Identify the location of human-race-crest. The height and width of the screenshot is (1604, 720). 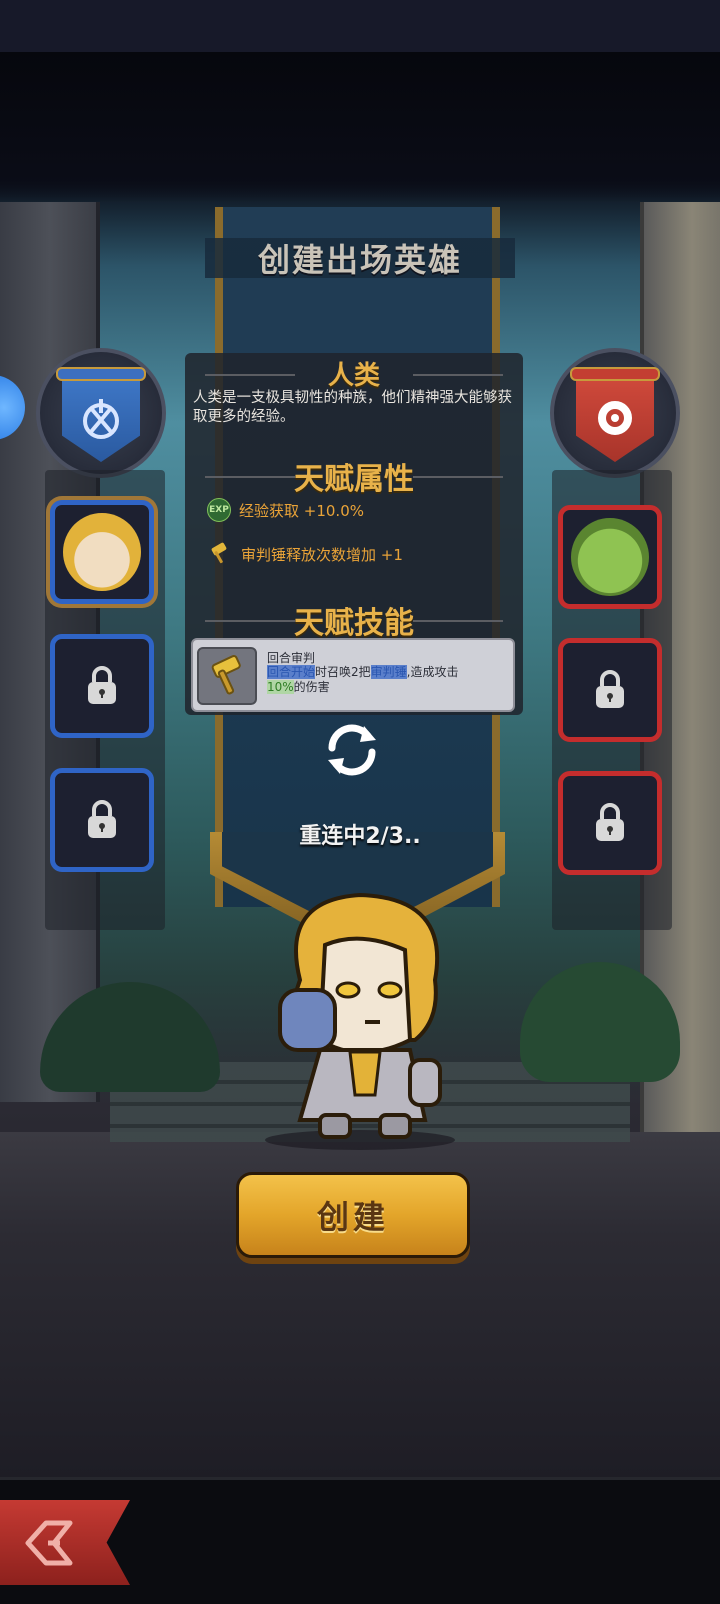
(101, 413).